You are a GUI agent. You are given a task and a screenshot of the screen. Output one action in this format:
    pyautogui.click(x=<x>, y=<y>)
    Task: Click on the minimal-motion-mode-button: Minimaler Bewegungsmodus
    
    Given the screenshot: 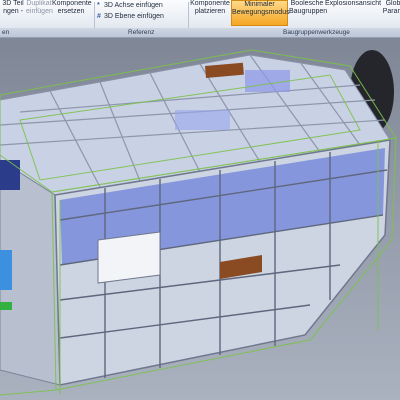 What is the action you would take?
    pyautogui.click(x=260, y=13)
    